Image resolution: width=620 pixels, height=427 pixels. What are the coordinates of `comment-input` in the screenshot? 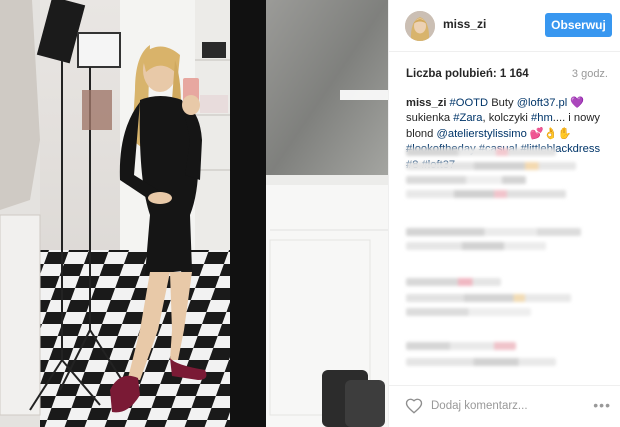 It's located at (506, 406).